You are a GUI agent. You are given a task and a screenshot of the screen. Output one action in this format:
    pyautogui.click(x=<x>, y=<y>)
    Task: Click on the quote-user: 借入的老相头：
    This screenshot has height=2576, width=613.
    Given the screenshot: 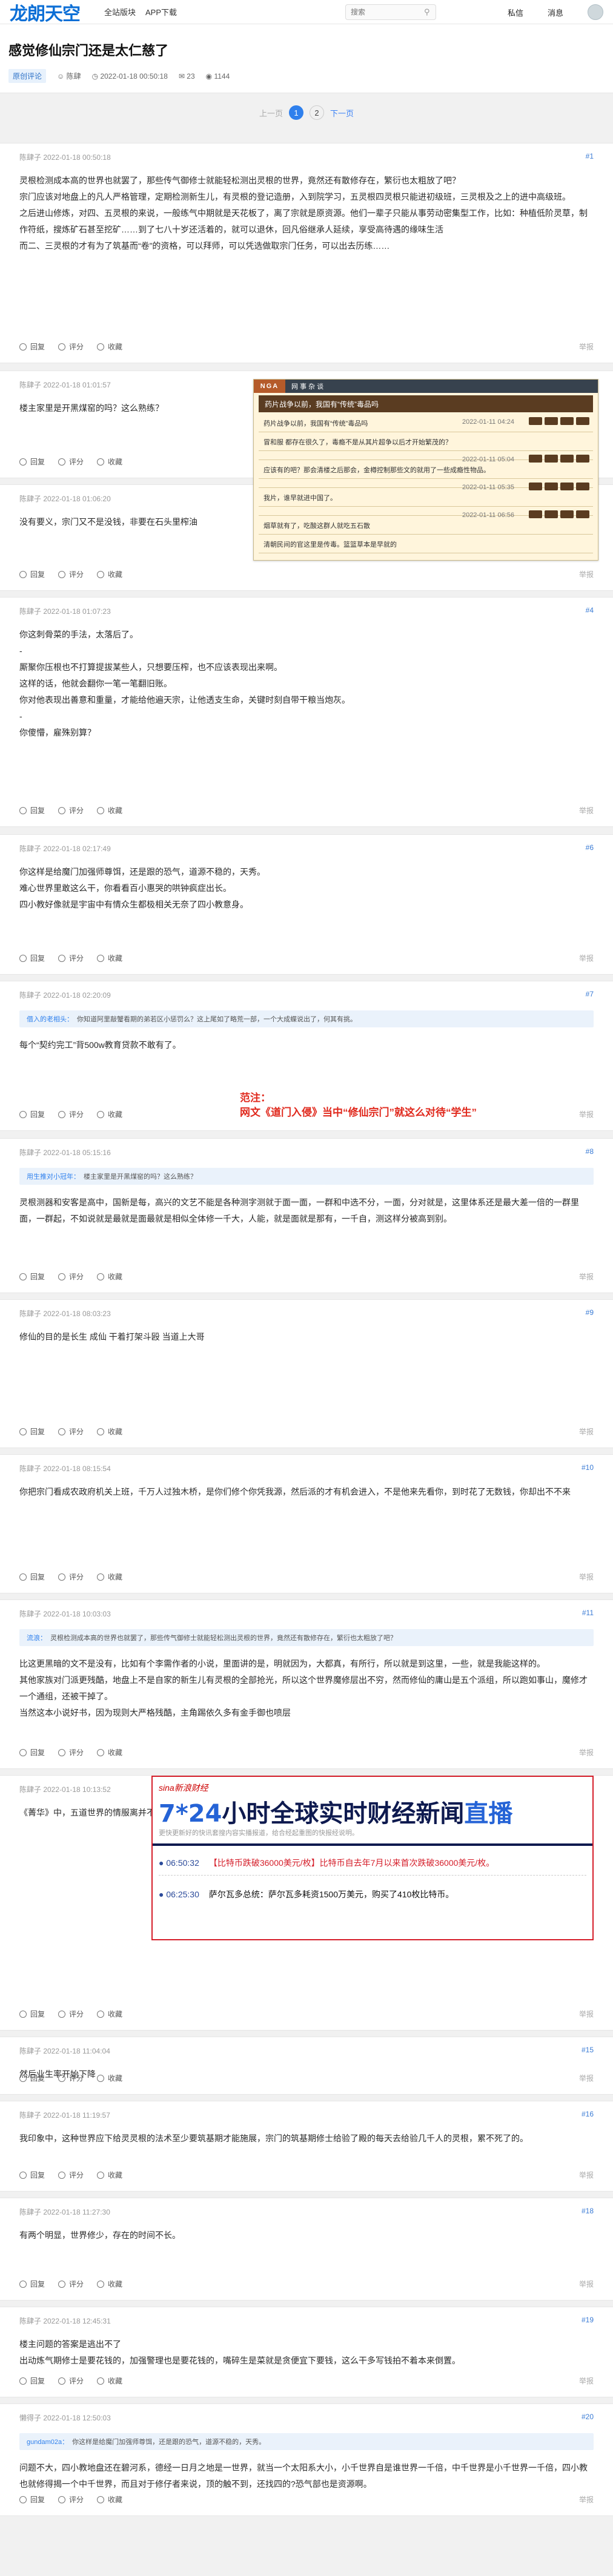 What is the action you would take?
    pyautogui.click(x=50, y=1019)
    